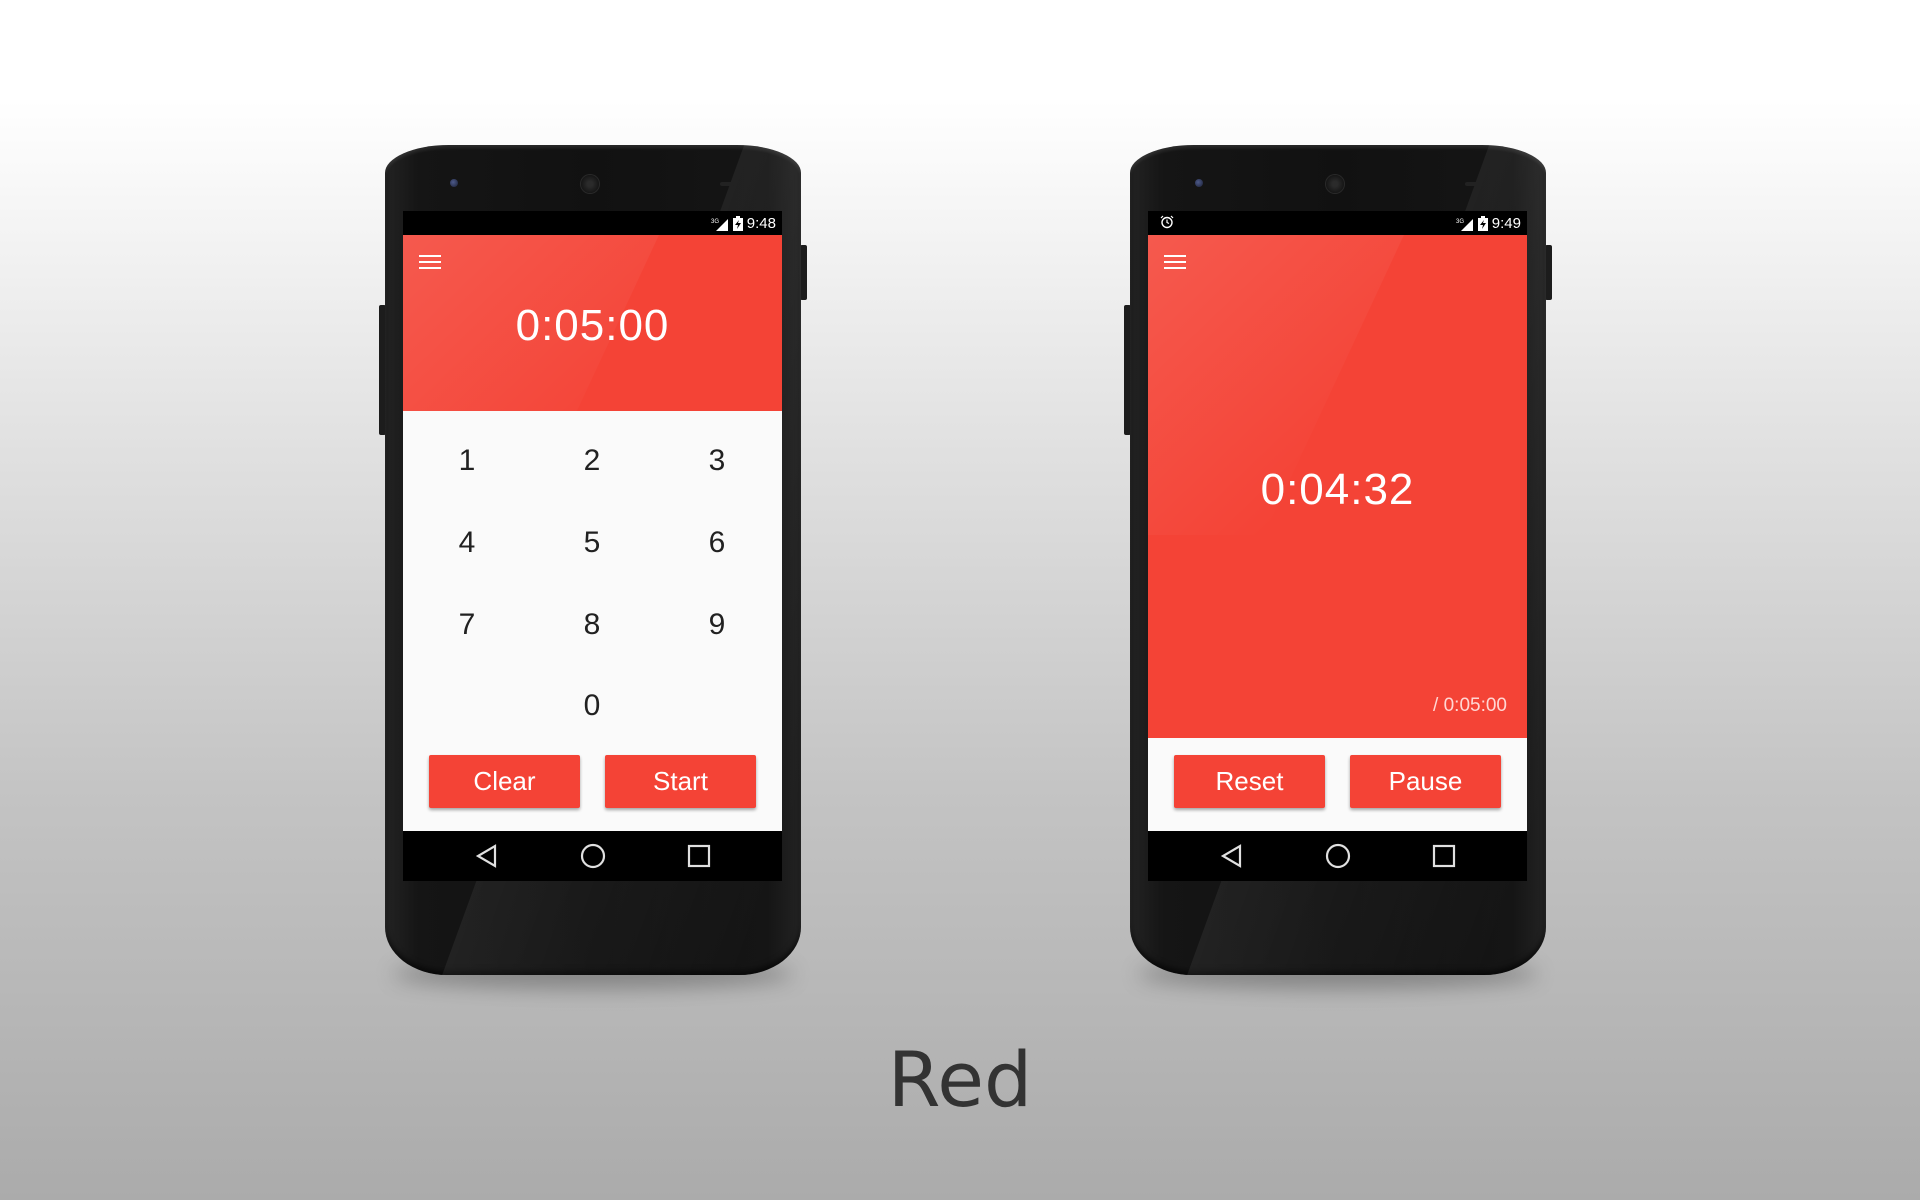  What do you see at coordinates (761, 223) in the screenshot?
I see `status-time: 9:48` at bounding box center [761, 223].